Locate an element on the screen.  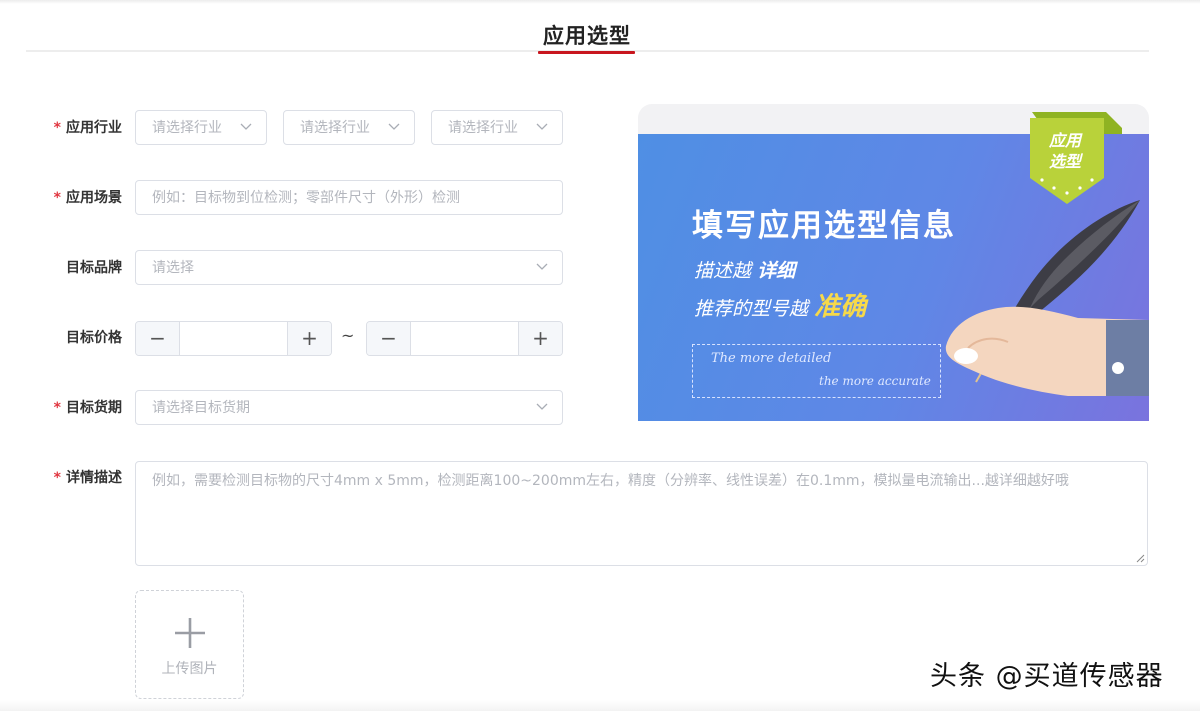
brand-label: 目标品牌 is located at coordinates (94, 268).